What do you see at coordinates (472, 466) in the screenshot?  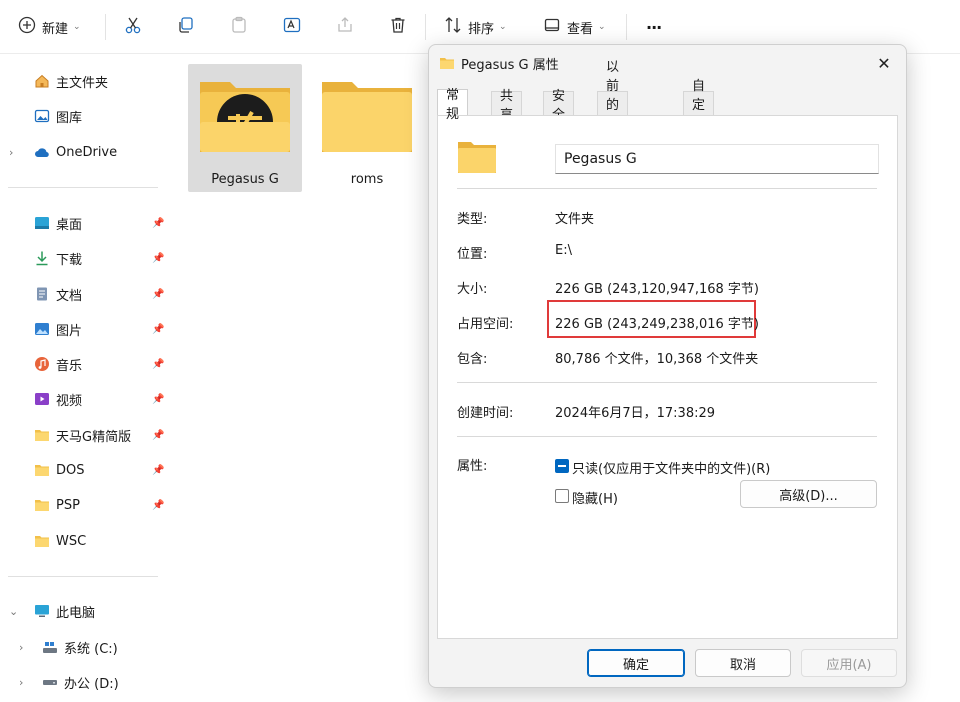 I see `attributes-label: 属性:` at bounding box center [472, 466].